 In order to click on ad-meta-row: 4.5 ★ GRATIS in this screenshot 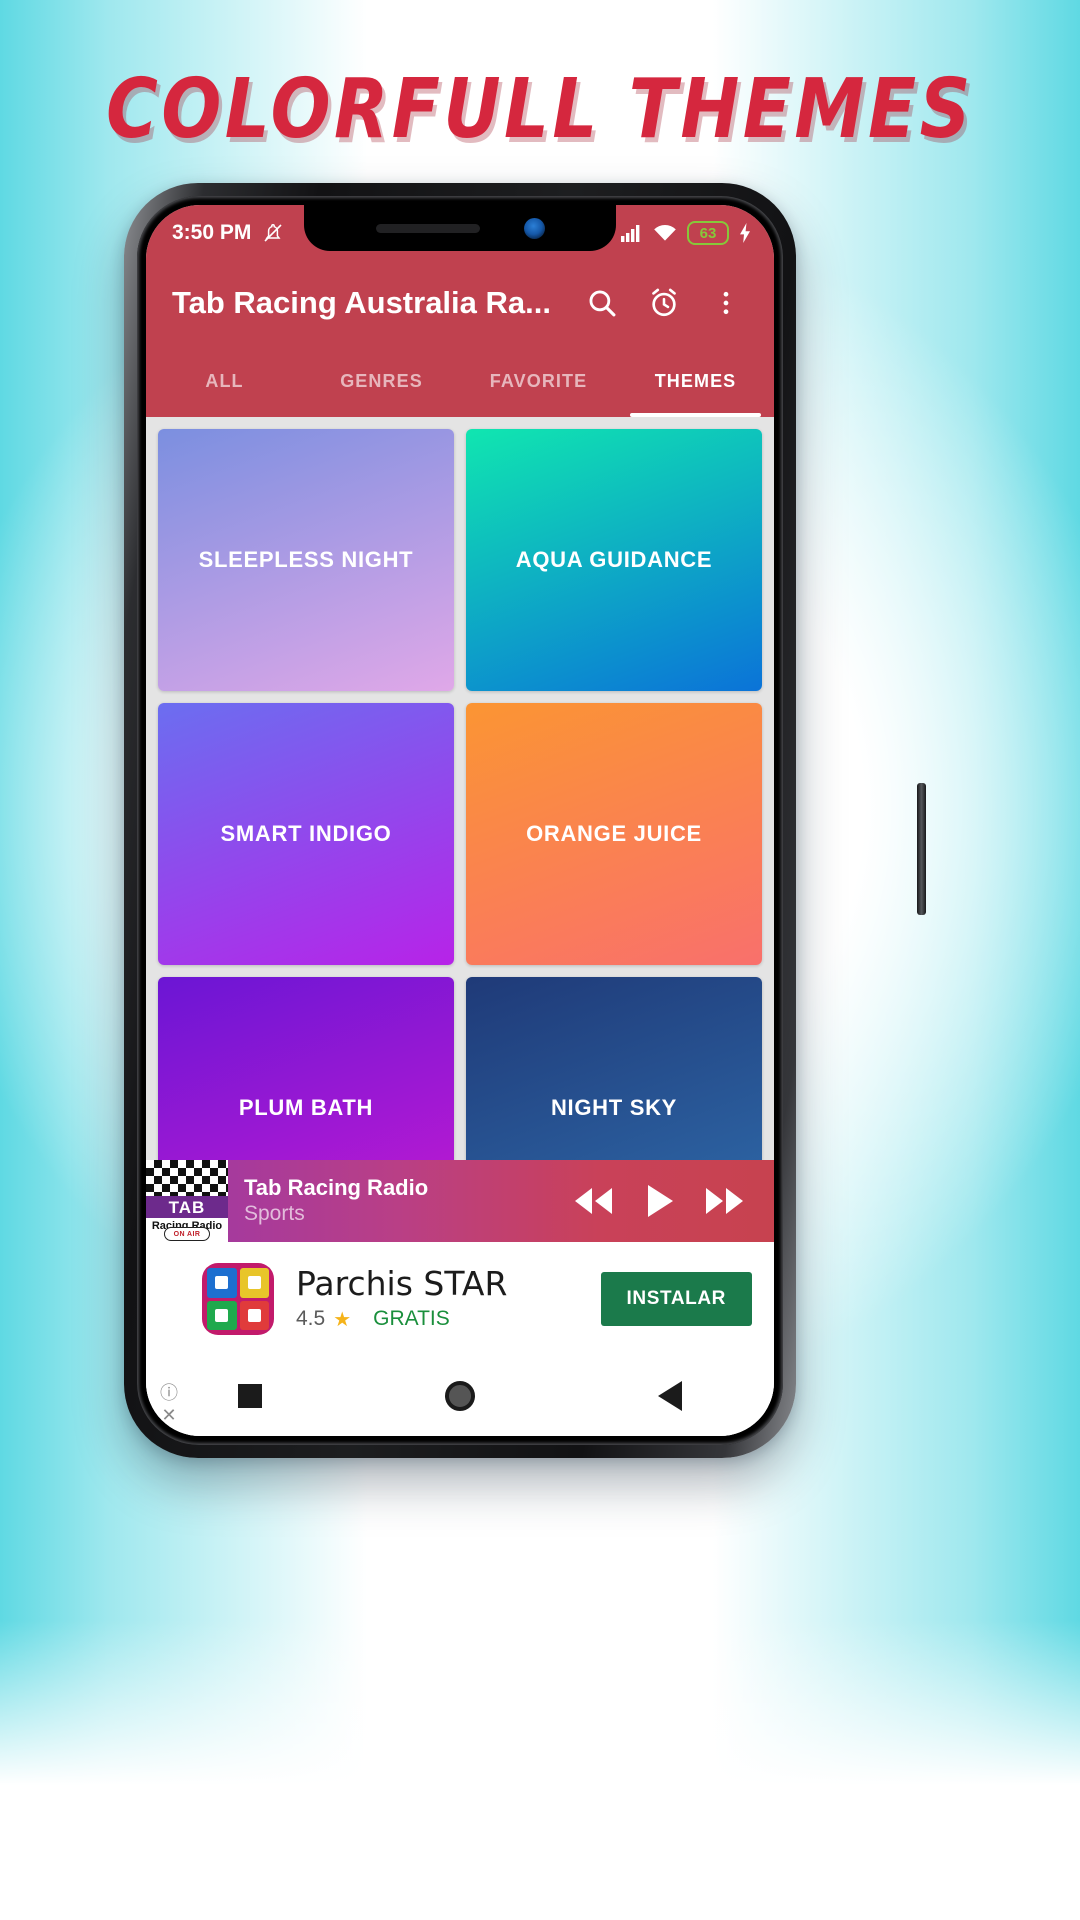, I will do `click(448, 1319)`.